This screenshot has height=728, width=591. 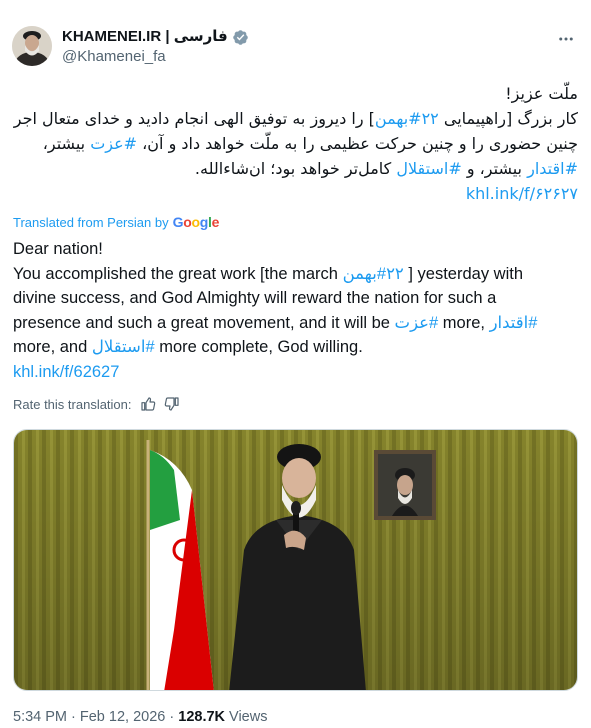 What do you see at coordinates (66, 372) in the screenshot?
I see `url-link: khl.ink/f/62627` at bounding box center [66, 372].